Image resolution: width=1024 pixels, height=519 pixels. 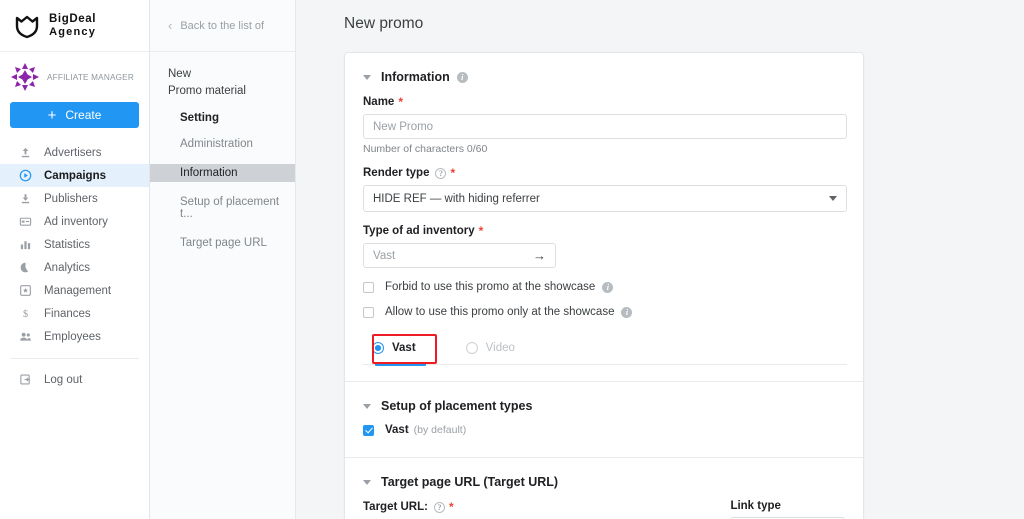 What do you see at coordinates (73, 31) in the screenshot?
I see `brand-line2: Agency` at bounding box center [73, 31].